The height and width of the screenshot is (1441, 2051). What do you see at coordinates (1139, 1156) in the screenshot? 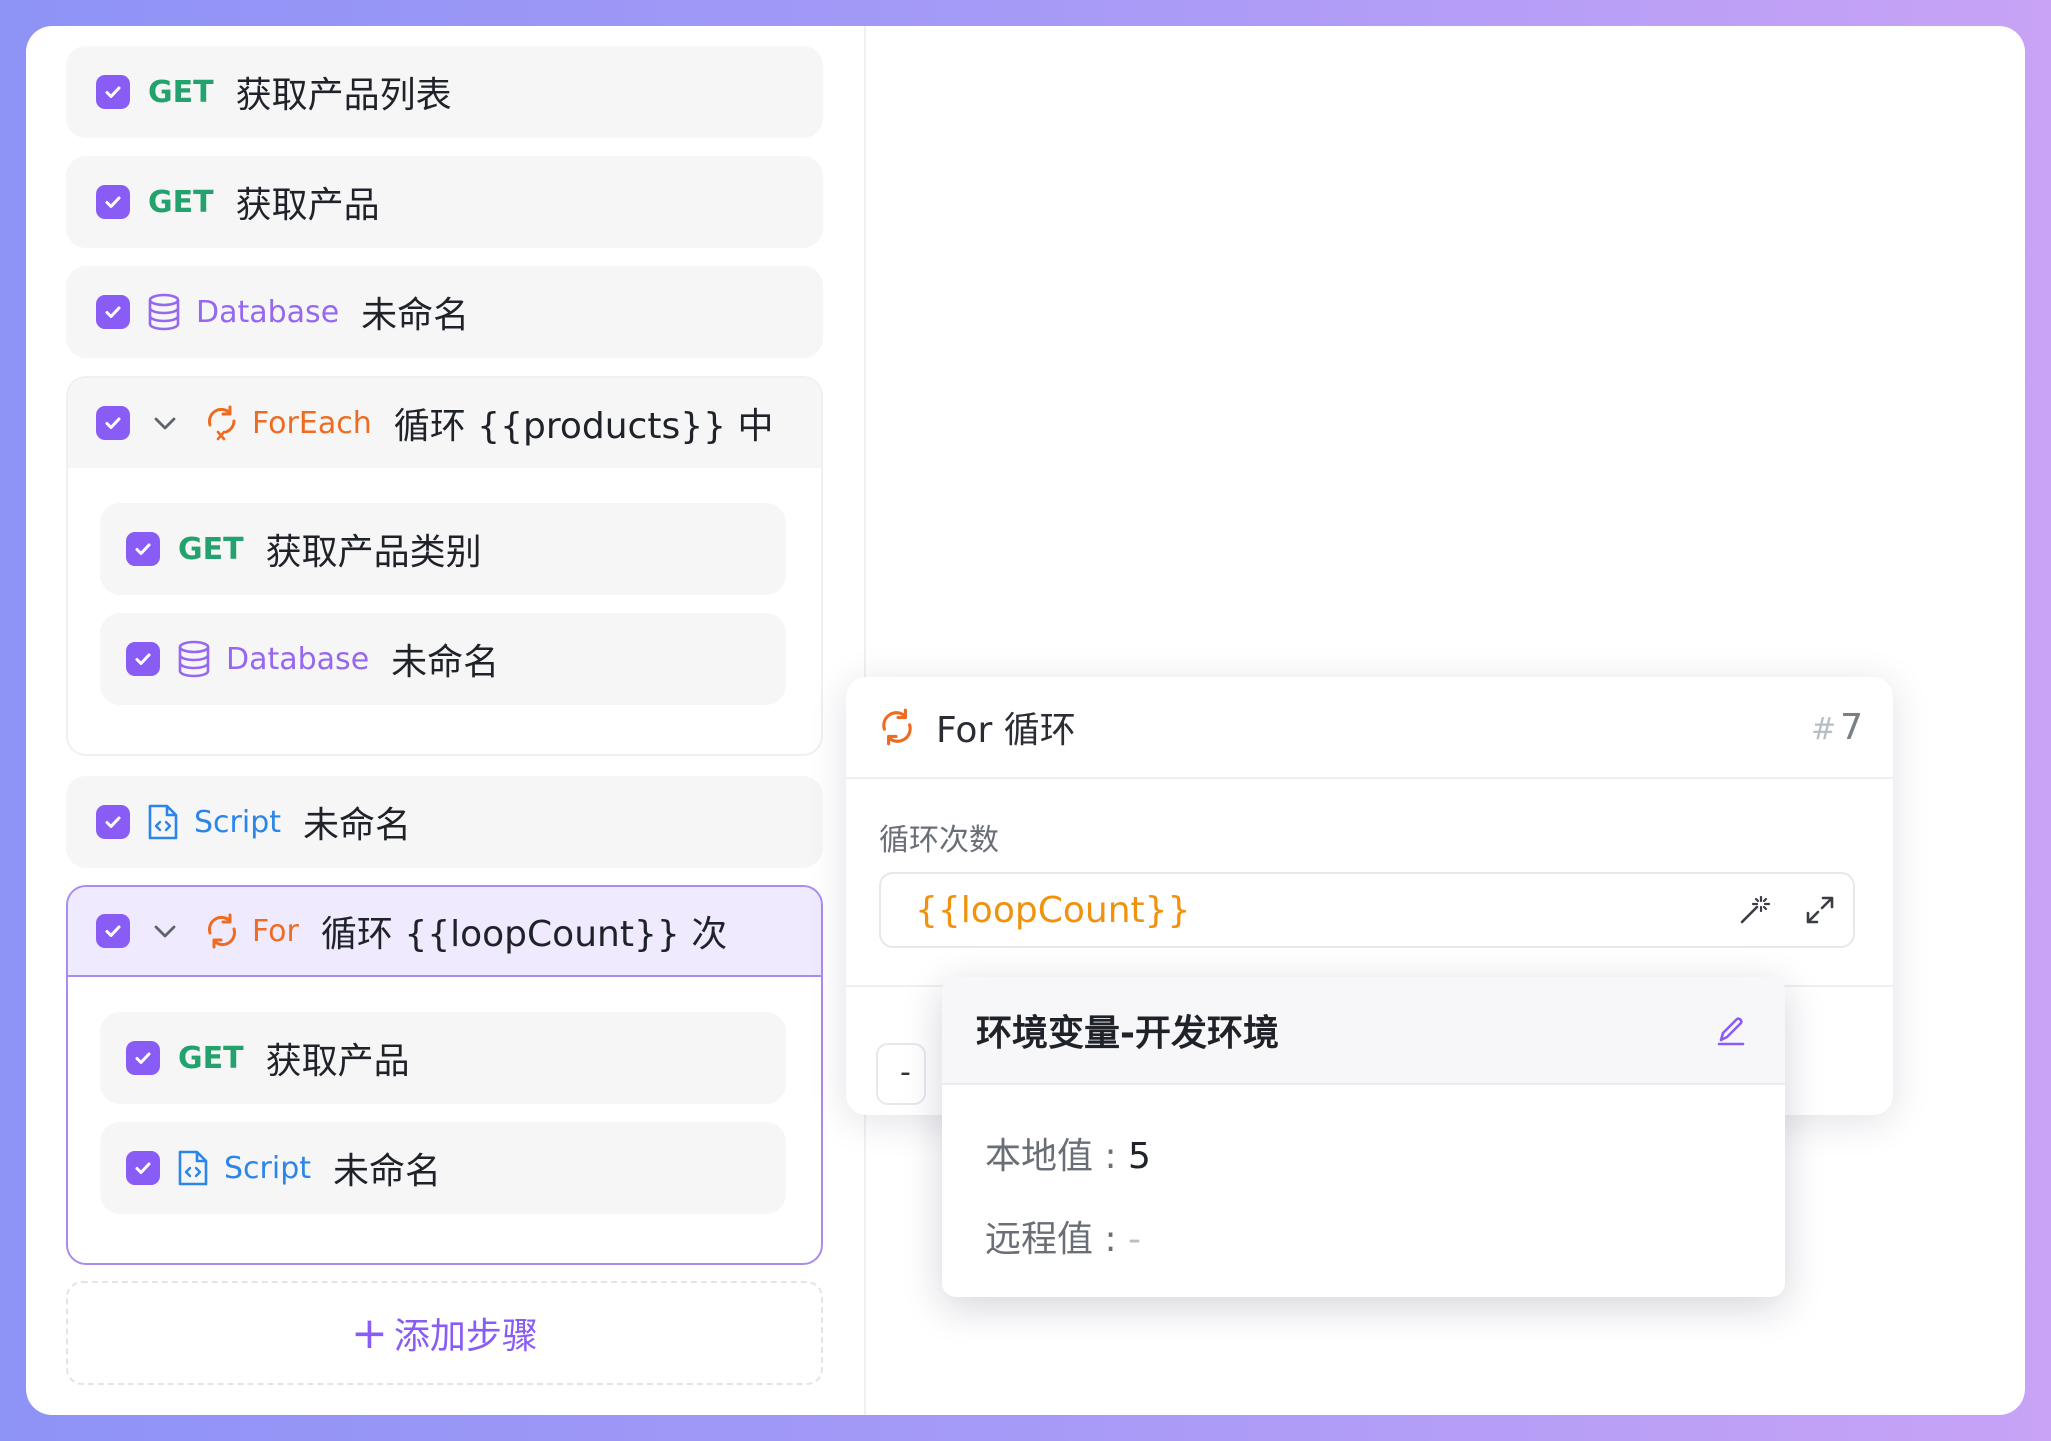
I see `local-value: 5` at bounding box center [1139, 1156].